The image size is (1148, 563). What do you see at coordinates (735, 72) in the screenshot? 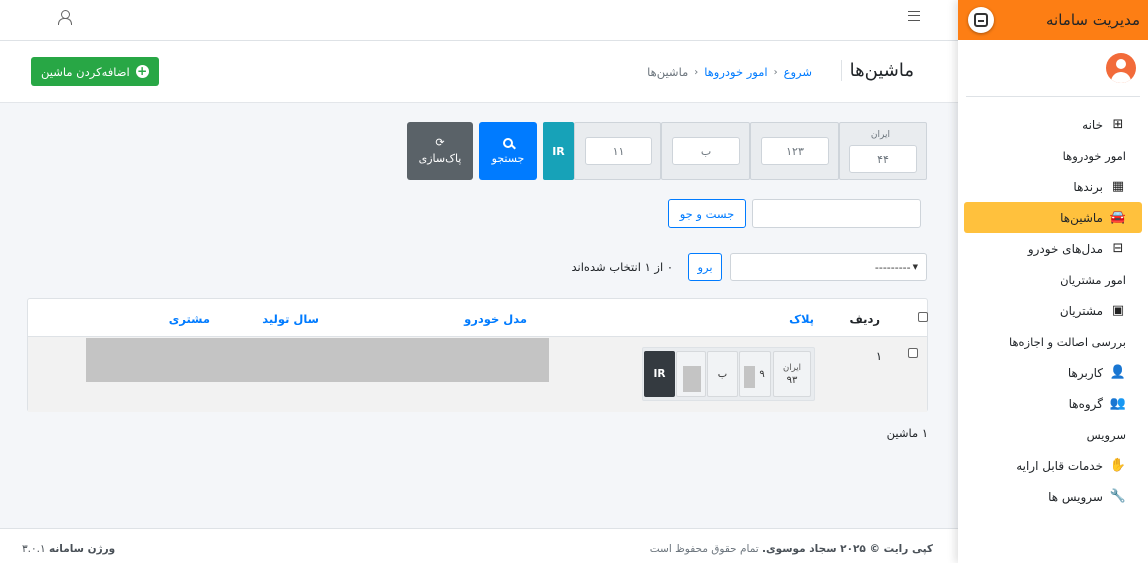
I see `breadcrumb-cars-section: امور خودروها` at bounding box center [735, 72].